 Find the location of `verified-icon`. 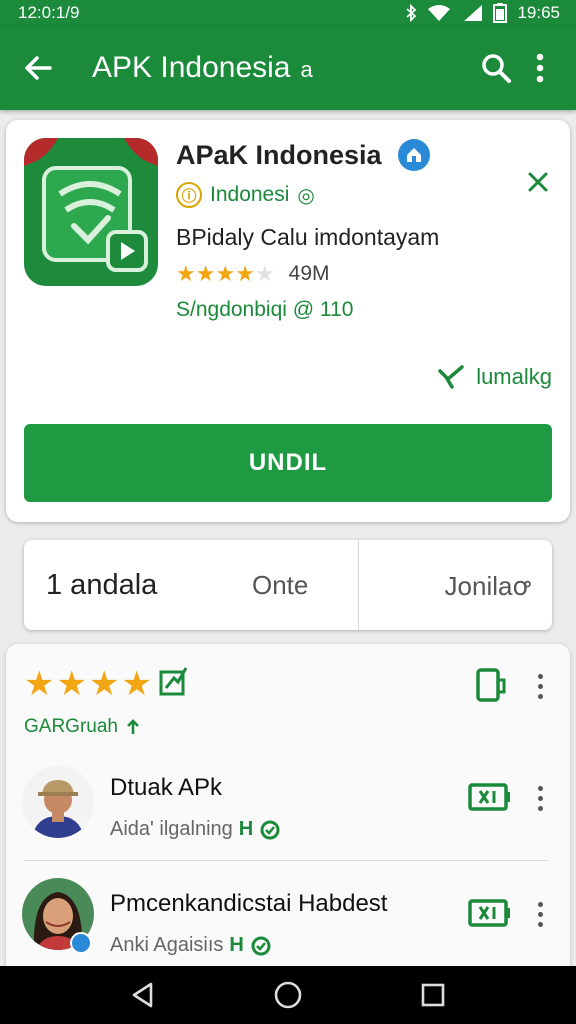

verified-icon is located at coordinates (414, 155).